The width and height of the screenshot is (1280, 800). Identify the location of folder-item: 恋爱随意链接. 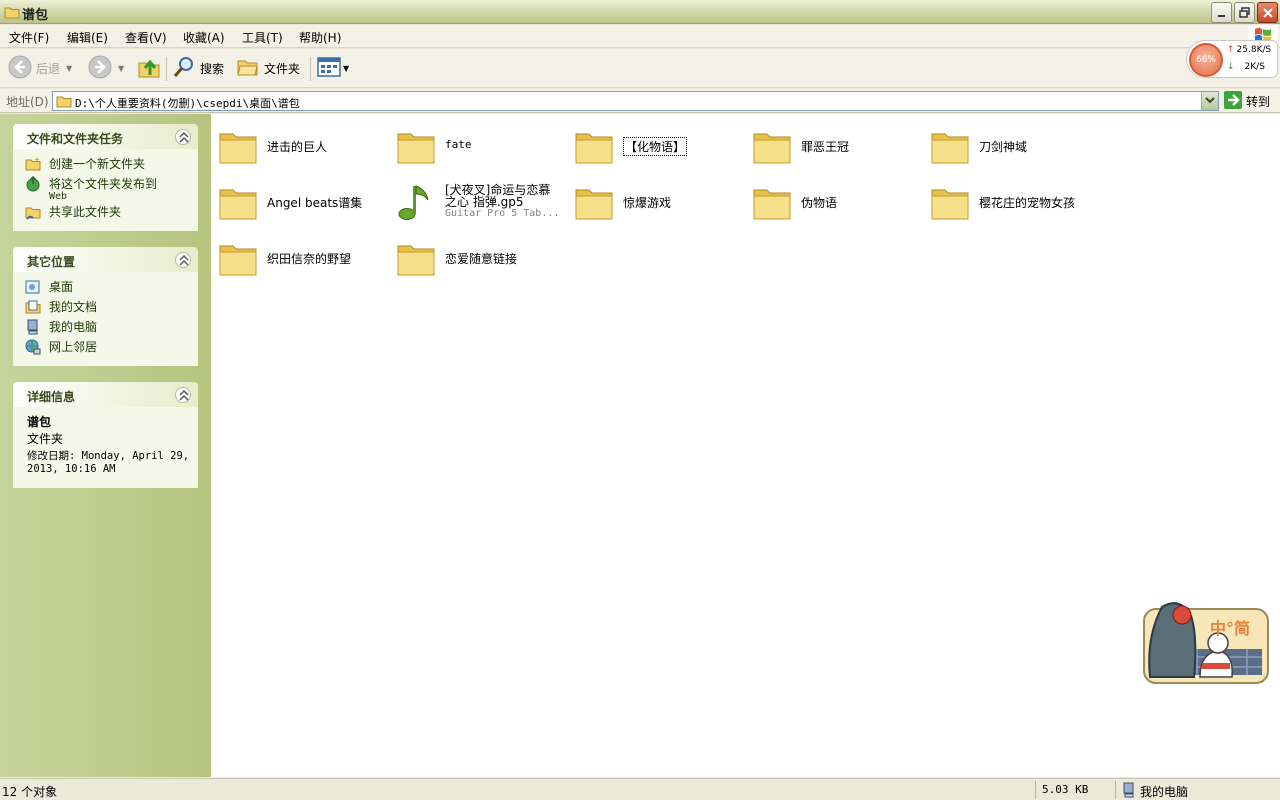
(478, 254).